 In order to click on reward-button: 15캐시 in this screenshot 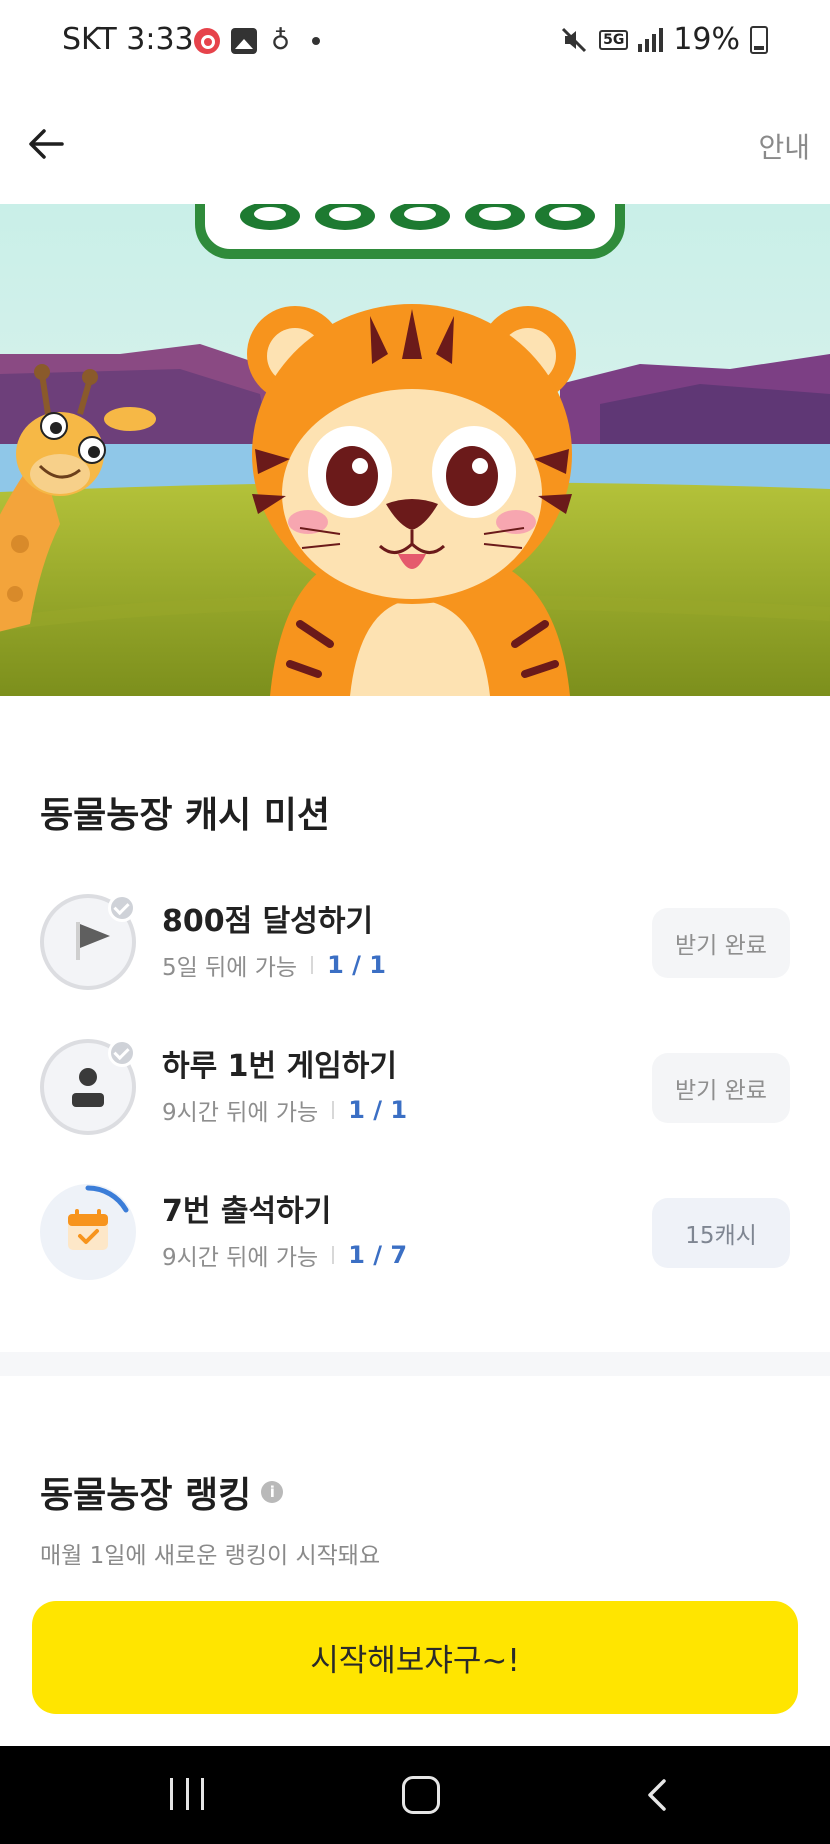, I will do `click(721, 1233)`.